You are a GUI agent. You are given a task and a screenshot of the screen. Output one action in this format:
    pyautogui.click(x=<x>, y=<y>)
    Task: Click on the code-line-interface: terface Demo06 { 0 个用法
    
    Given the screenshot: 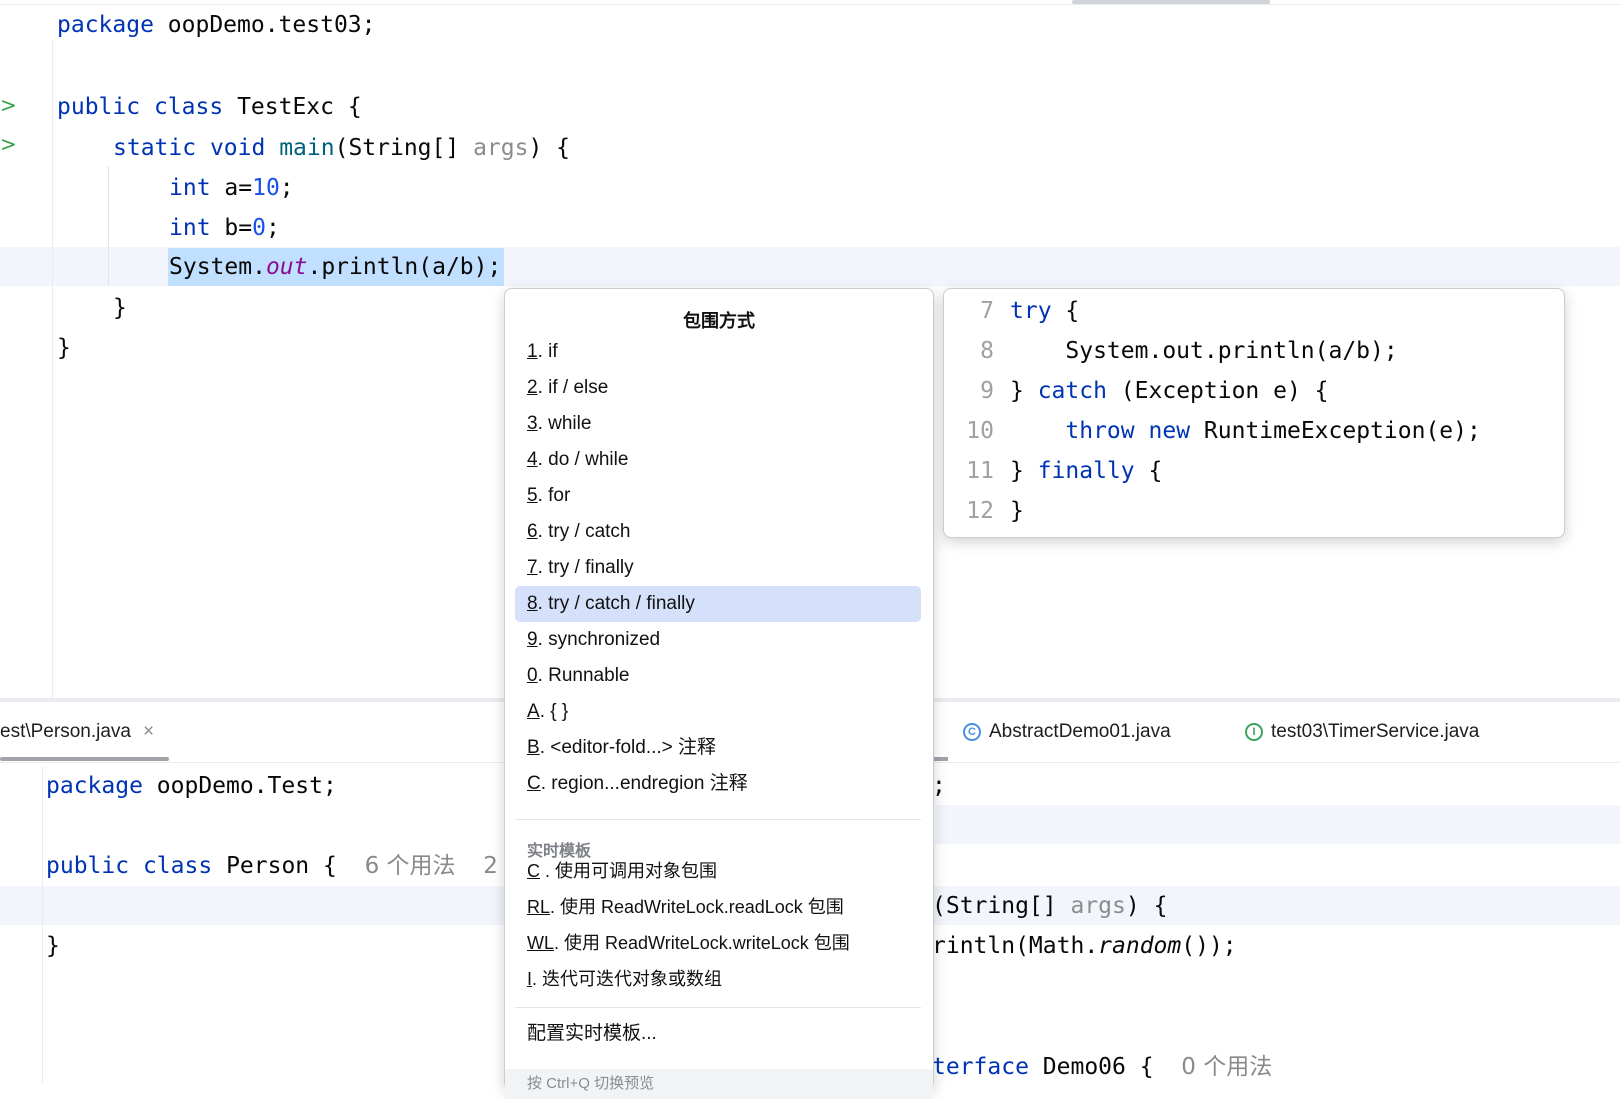 What is the action you would take?
    pyautogui.click(x=1102, y=1067)
    